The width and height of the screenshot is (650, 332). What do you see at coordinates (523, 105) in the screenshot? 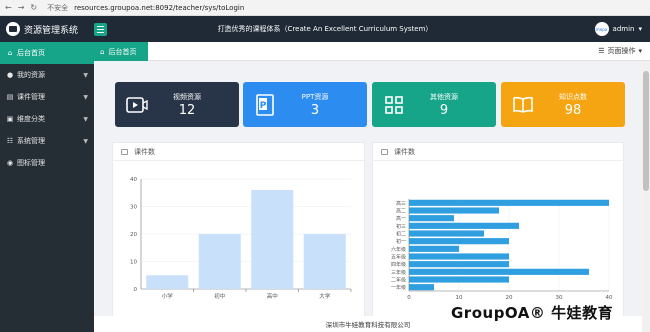
I see `book-icon` at bounding box center [523, 105].